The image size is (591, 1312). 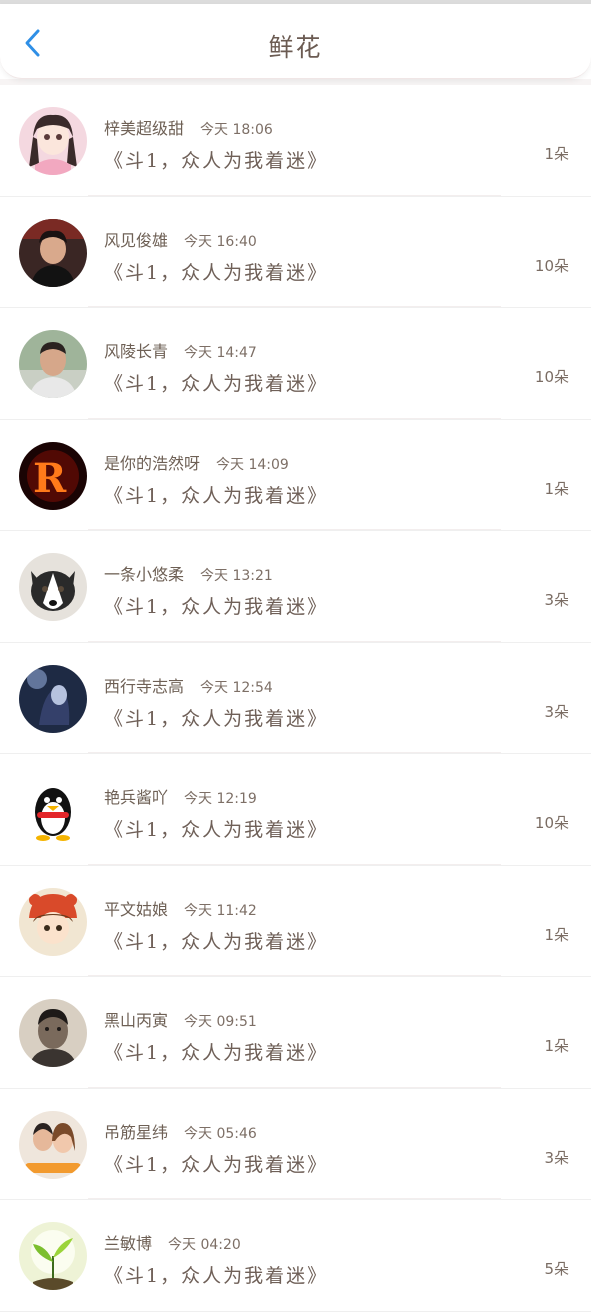 I want to click on record-time: 今天 11:42, so click(x=220, y=910).